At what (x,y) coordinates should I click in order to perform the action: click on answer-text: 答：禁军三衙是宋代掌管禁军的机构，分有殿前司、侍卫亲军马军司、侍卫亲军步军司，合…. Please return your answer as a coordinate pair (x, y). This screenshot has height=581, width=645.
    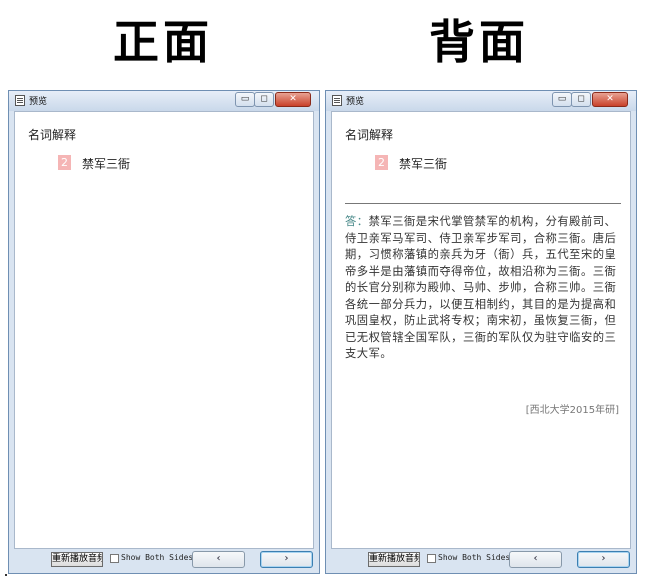
    Looking at the image, I should click on (483, 288).